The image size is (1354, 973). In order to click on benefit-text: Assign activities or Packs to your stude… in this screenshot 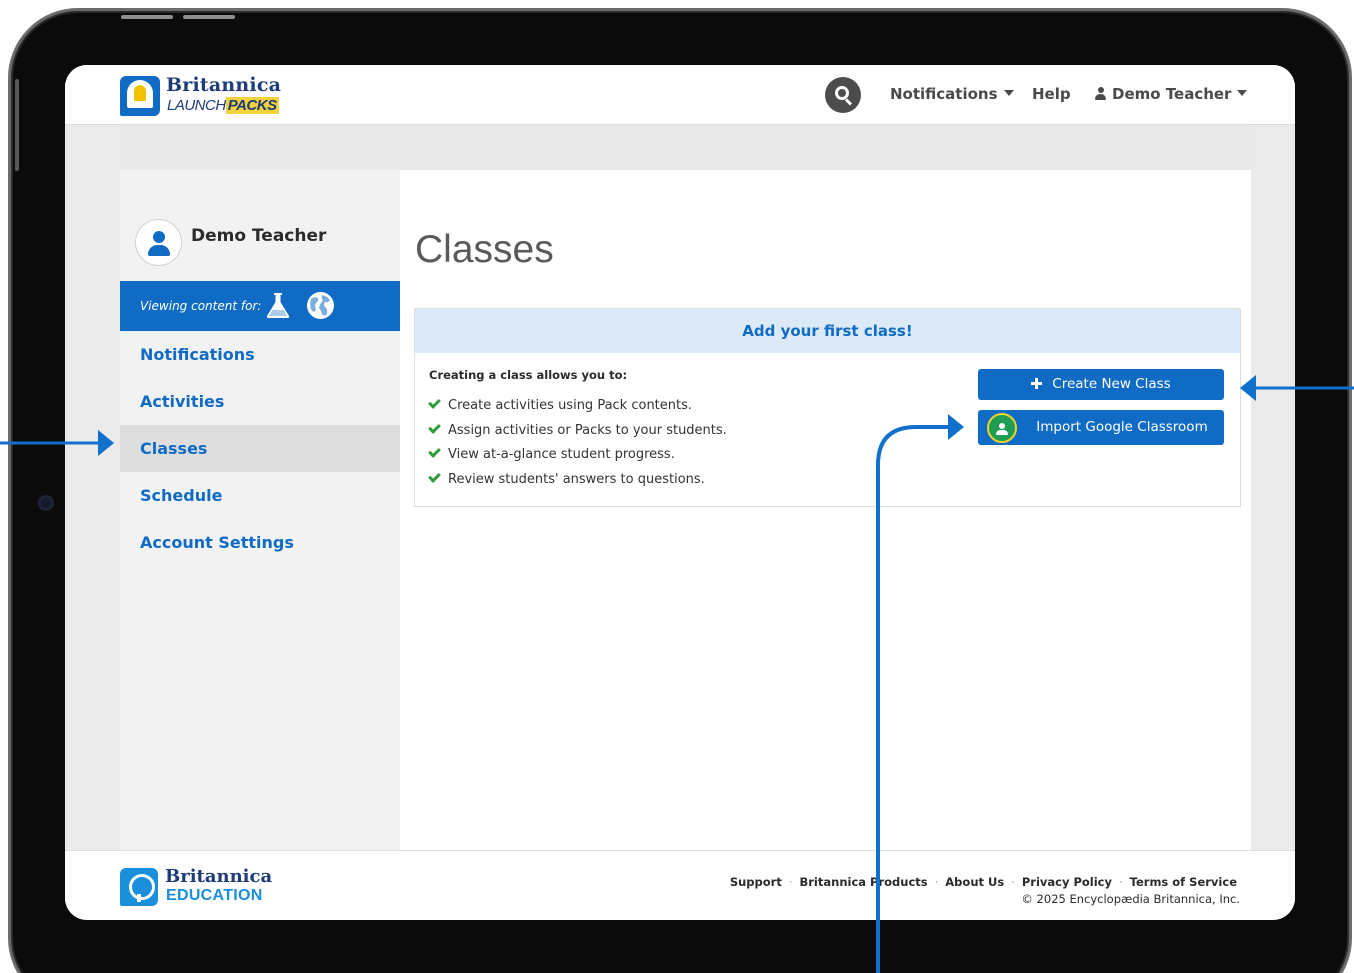, I will do `click(587, 430)`.